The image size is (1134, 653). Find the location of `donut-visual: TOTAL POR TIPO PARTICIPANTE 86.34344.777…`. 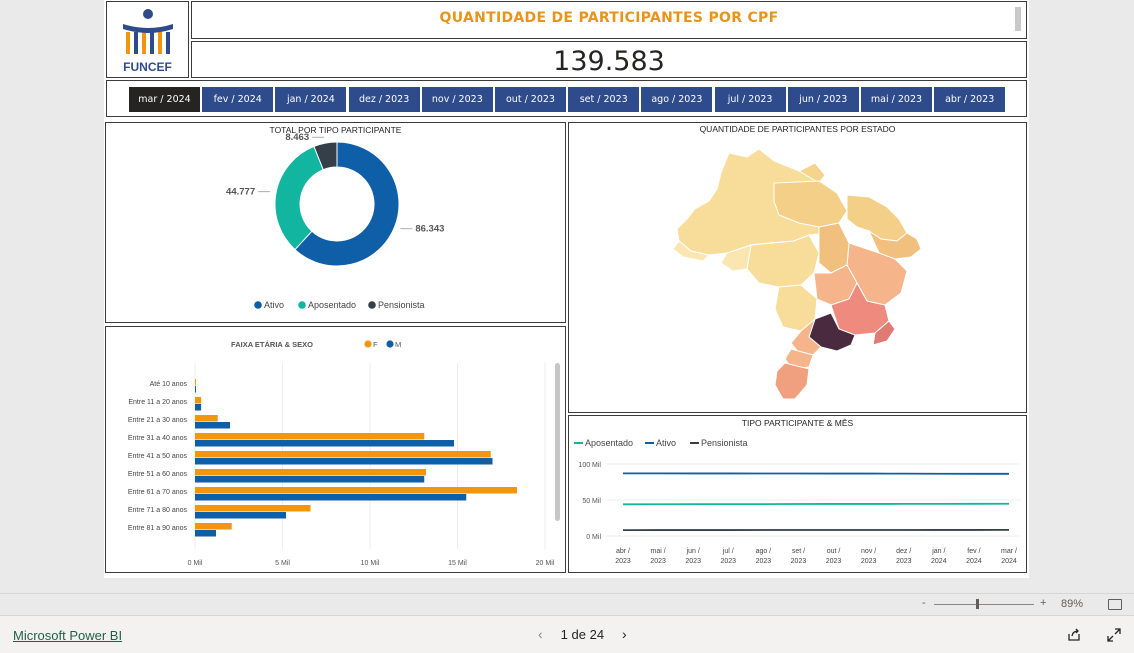

donut-visual: TOTAL POR TIPO PARTICIPANTE 86.34344.777… is located at coordinates (335, 222).